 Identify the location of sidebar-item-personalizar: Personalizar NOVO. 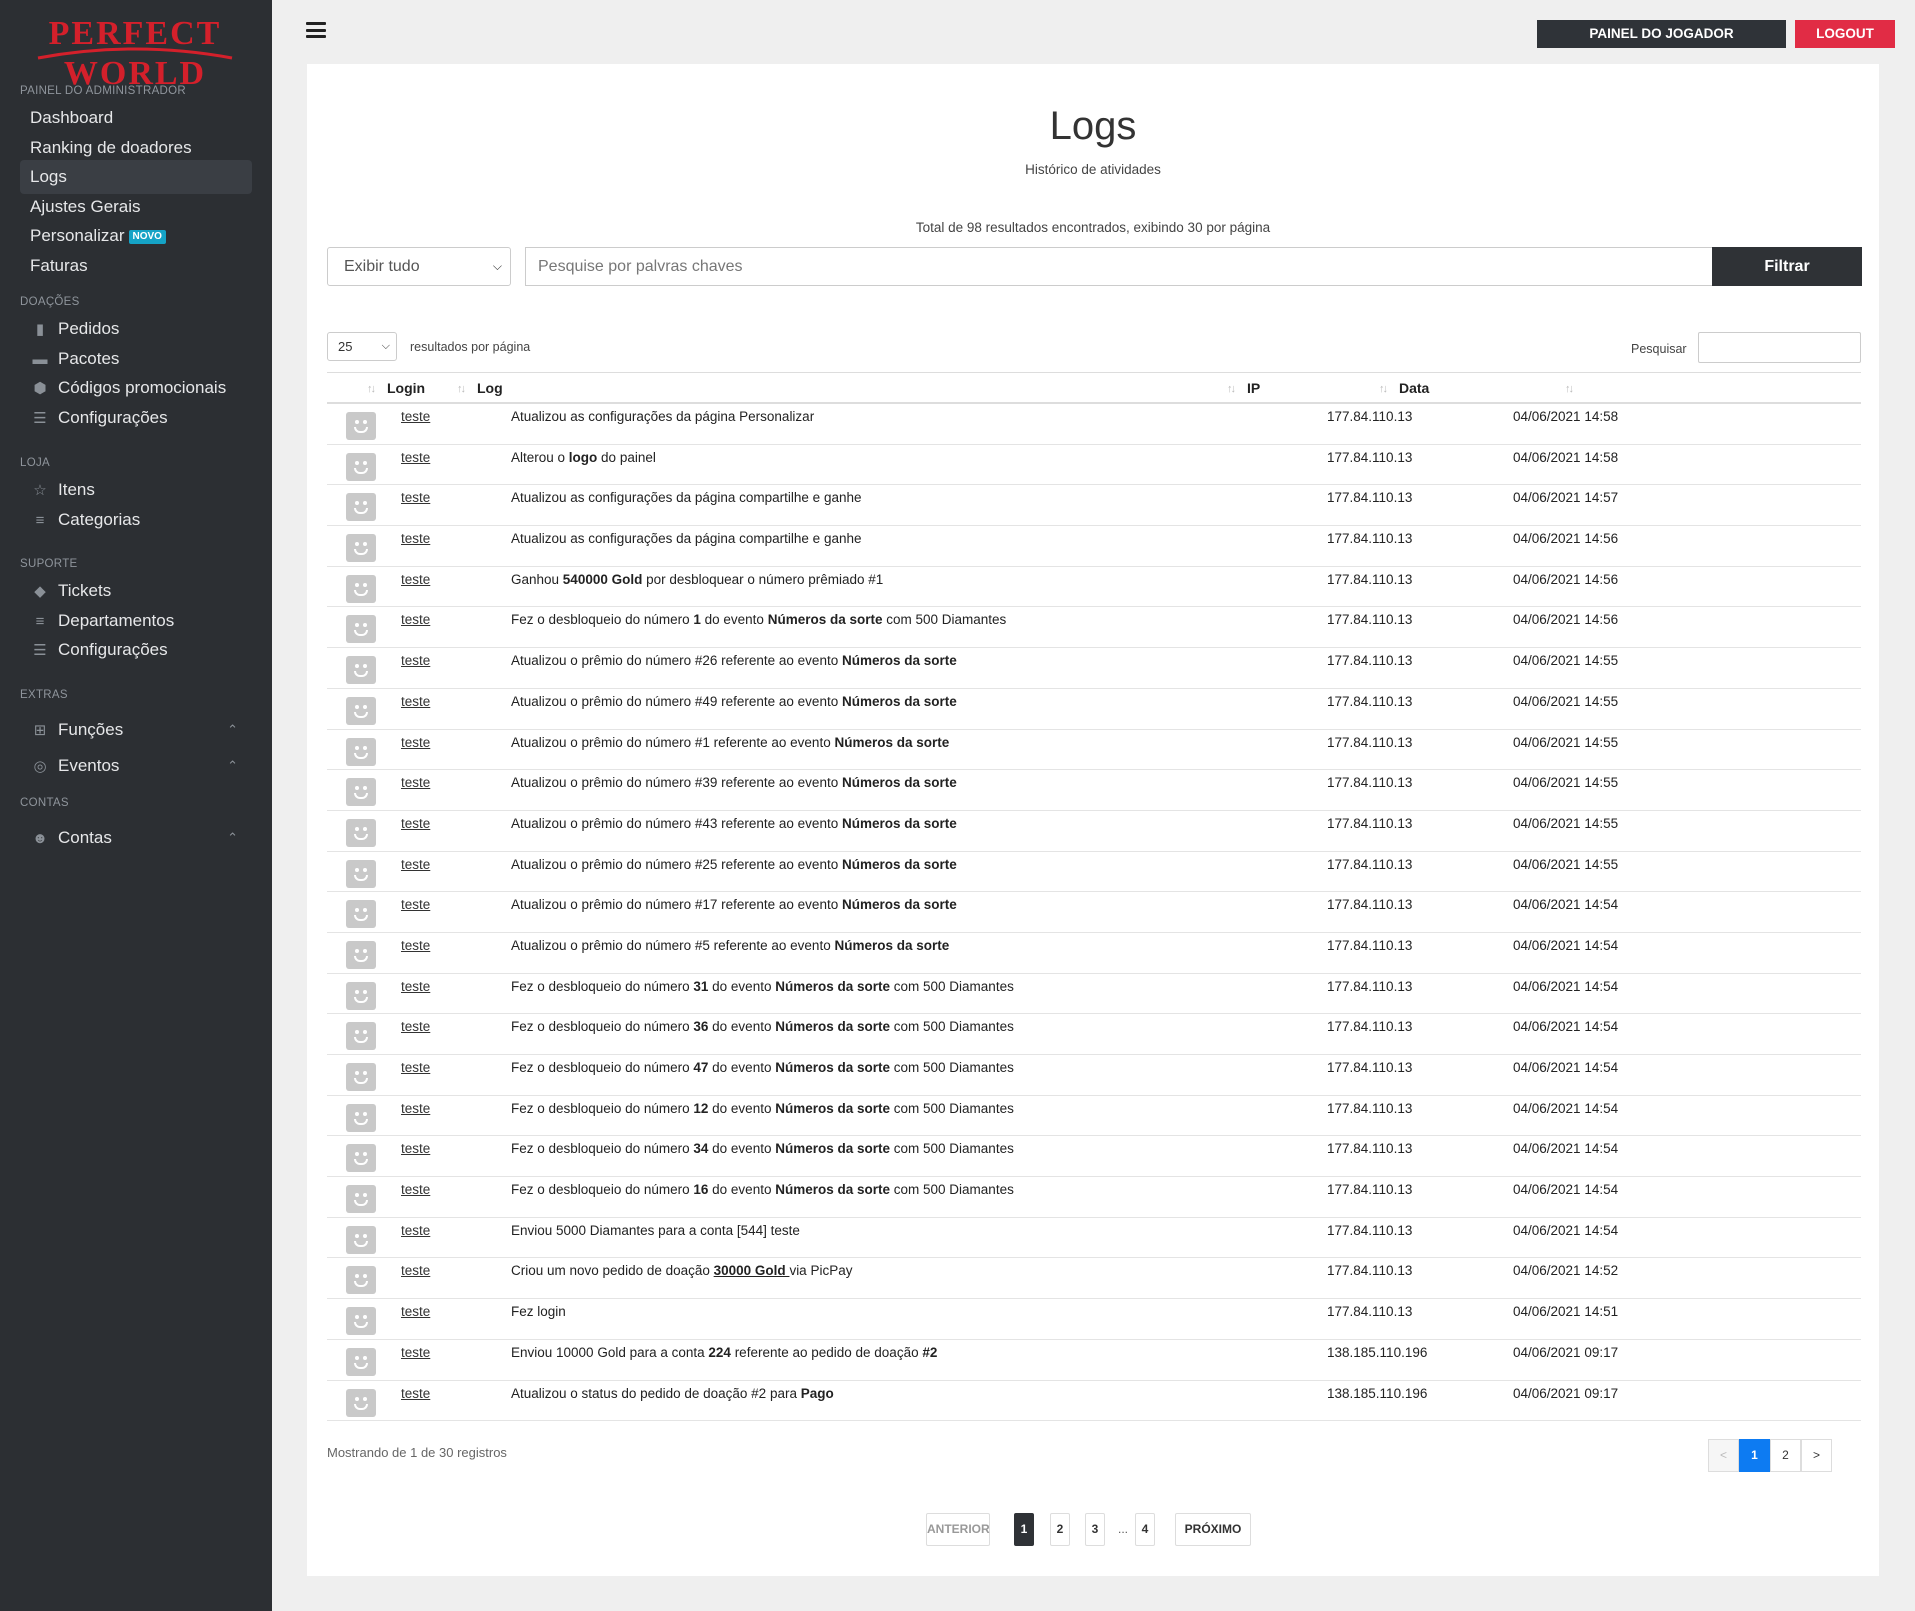
(136, 236).